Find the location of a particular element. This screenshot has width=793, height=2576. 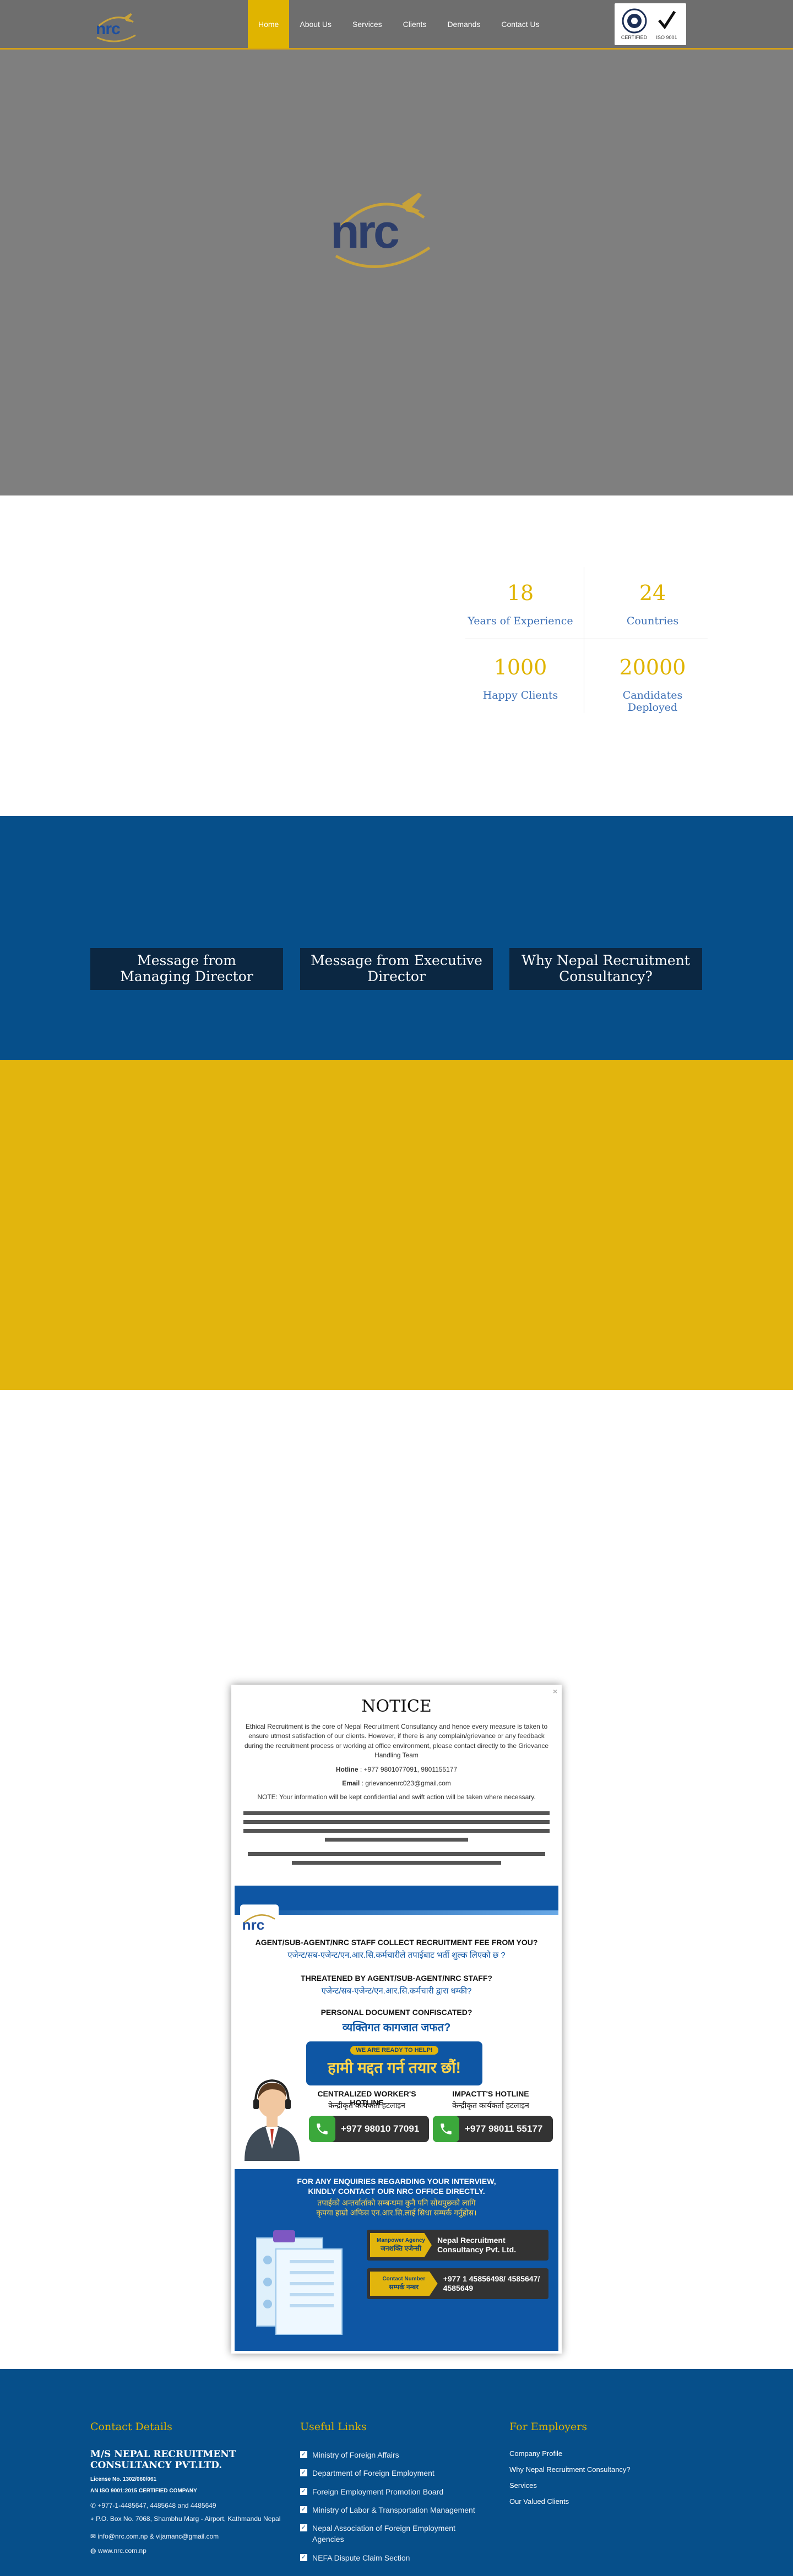

useful-link: ✓ Foreign Employment Promotion Board is located at coordinates (393, 2491).